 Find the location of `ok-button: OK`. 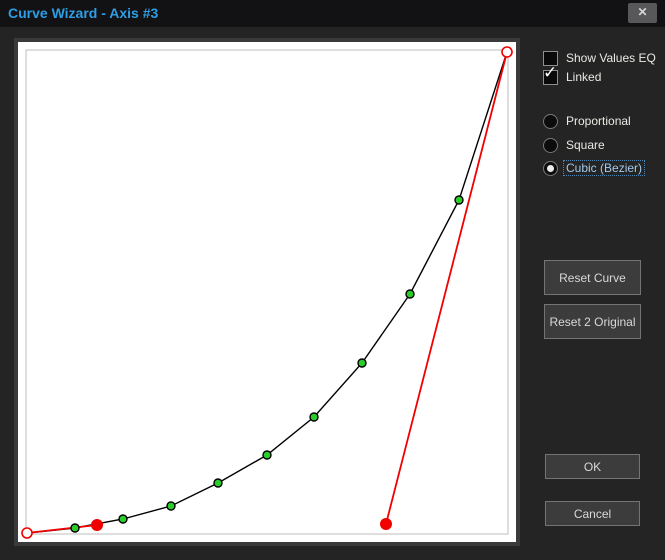

ok-button: OK is located at coordinates (592, 466).